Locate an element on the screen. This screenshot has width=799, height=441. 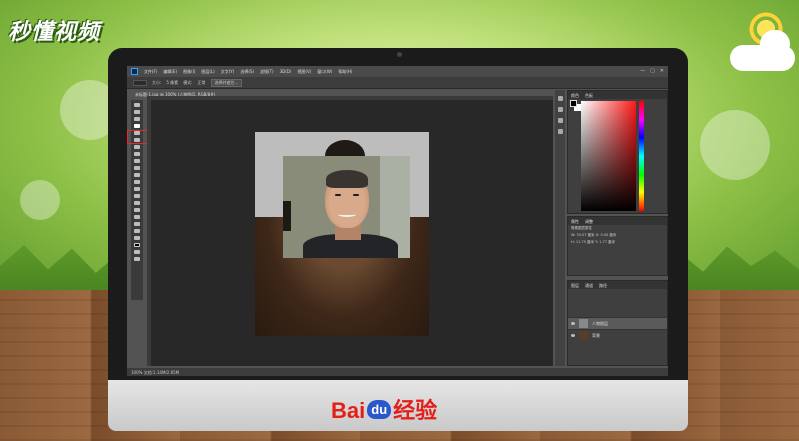
layer-row: 人物图层 is located at coordinates (617, 323).